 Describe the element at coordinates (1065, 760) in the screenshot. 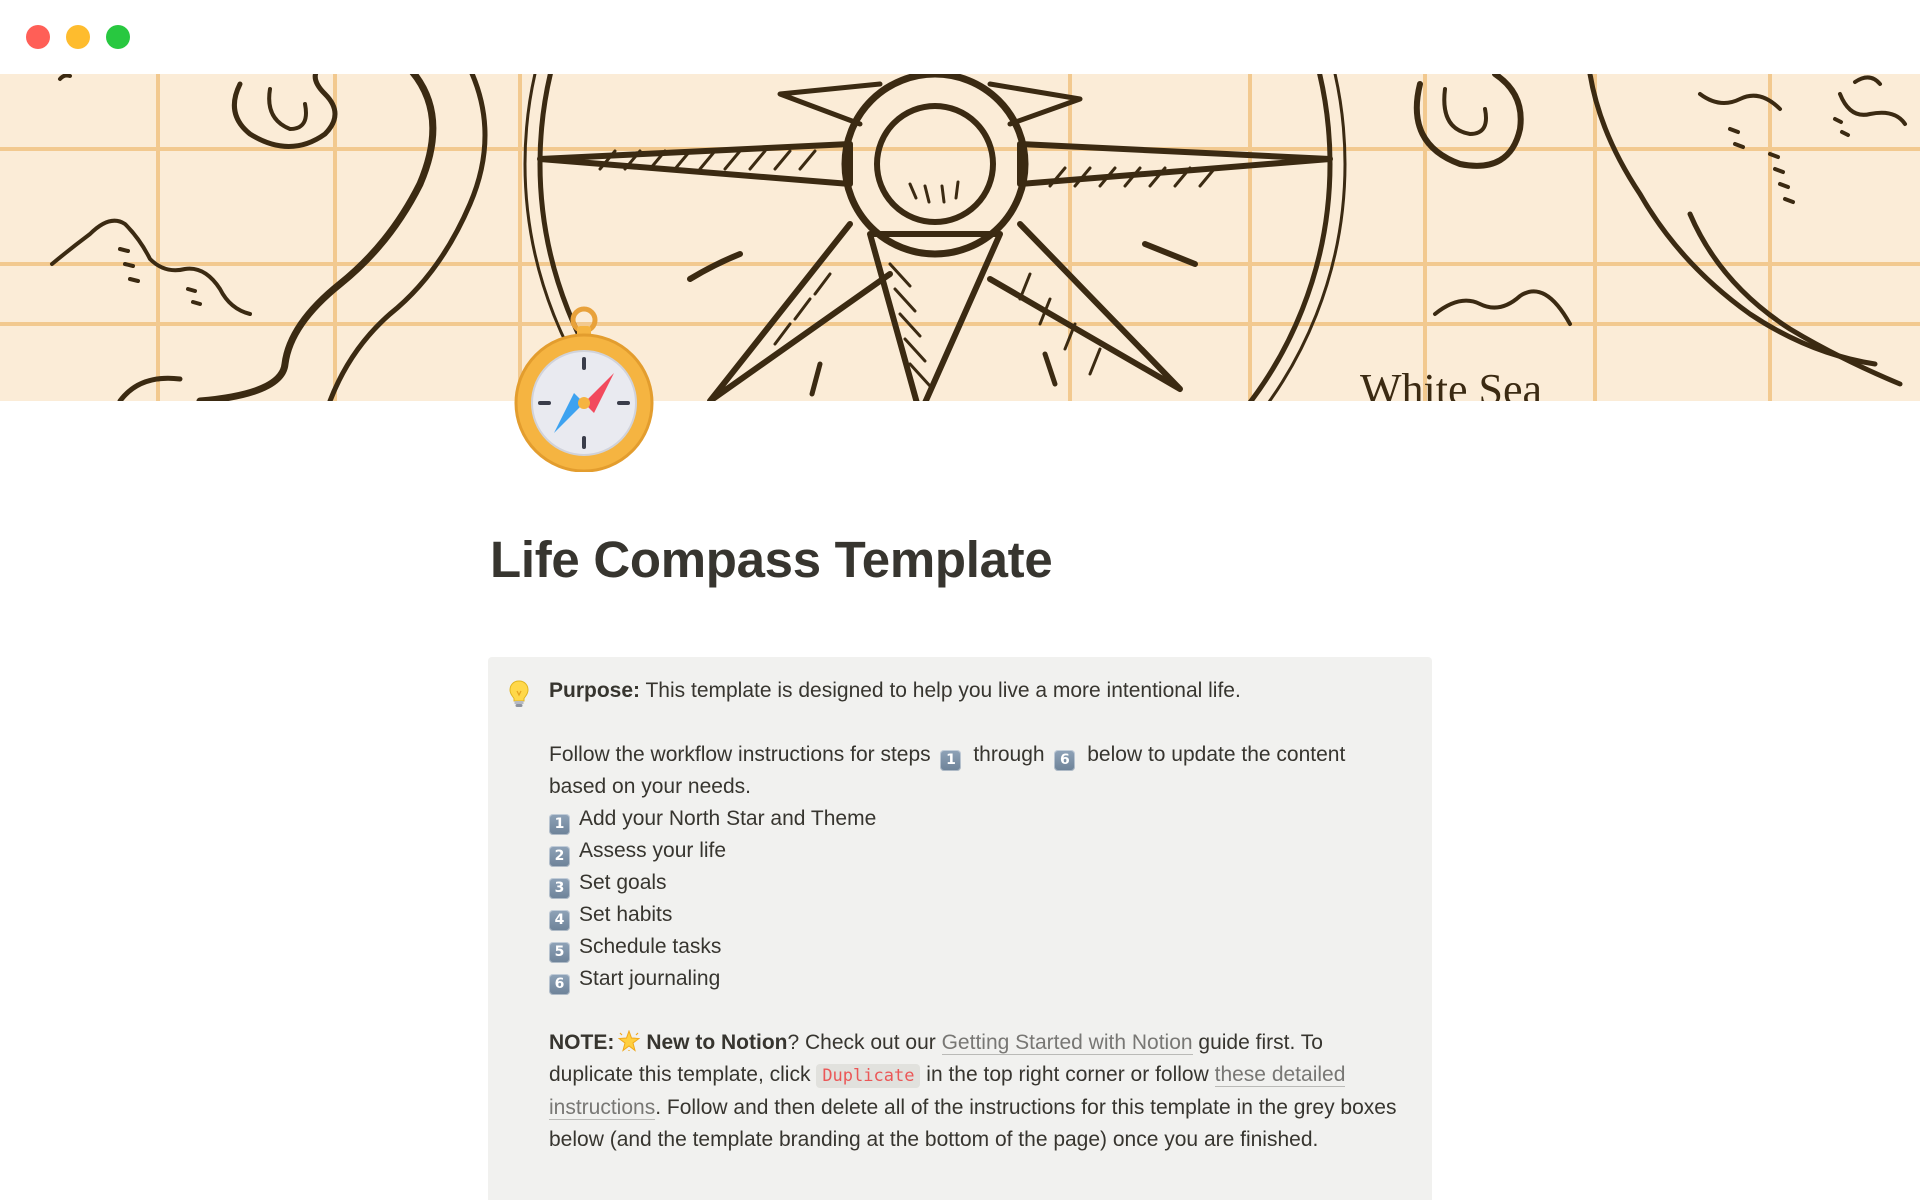

I see `keycap-6-icon: 6` at that location.